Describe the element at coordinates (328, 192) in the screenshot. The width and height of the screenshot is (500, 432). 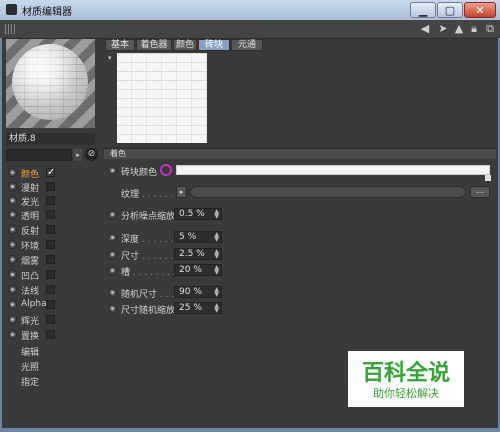
I see `texture-field` at that location.